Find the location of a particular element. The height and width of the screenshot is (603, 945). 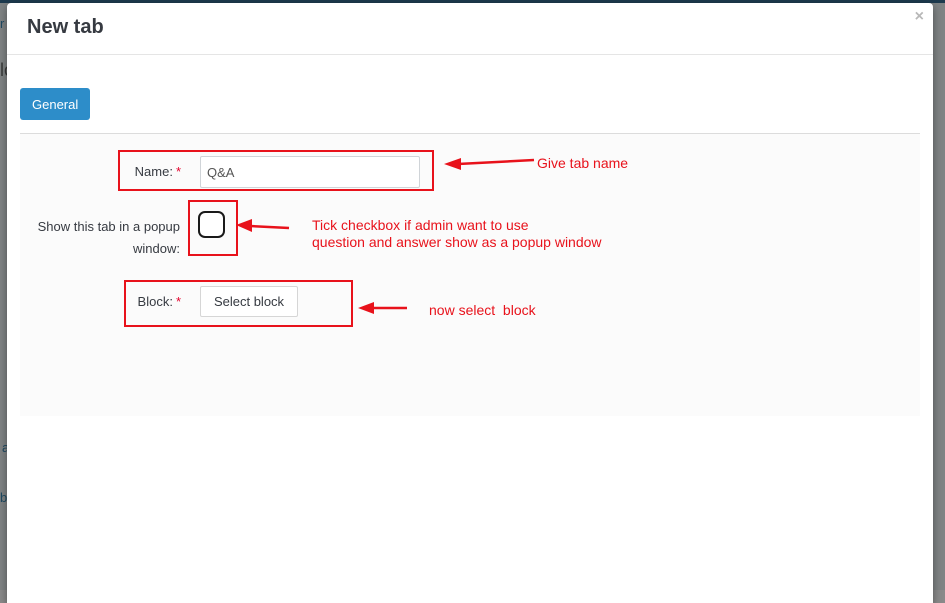

block-annotation-note: now select block is located at coordinates (482, 310).